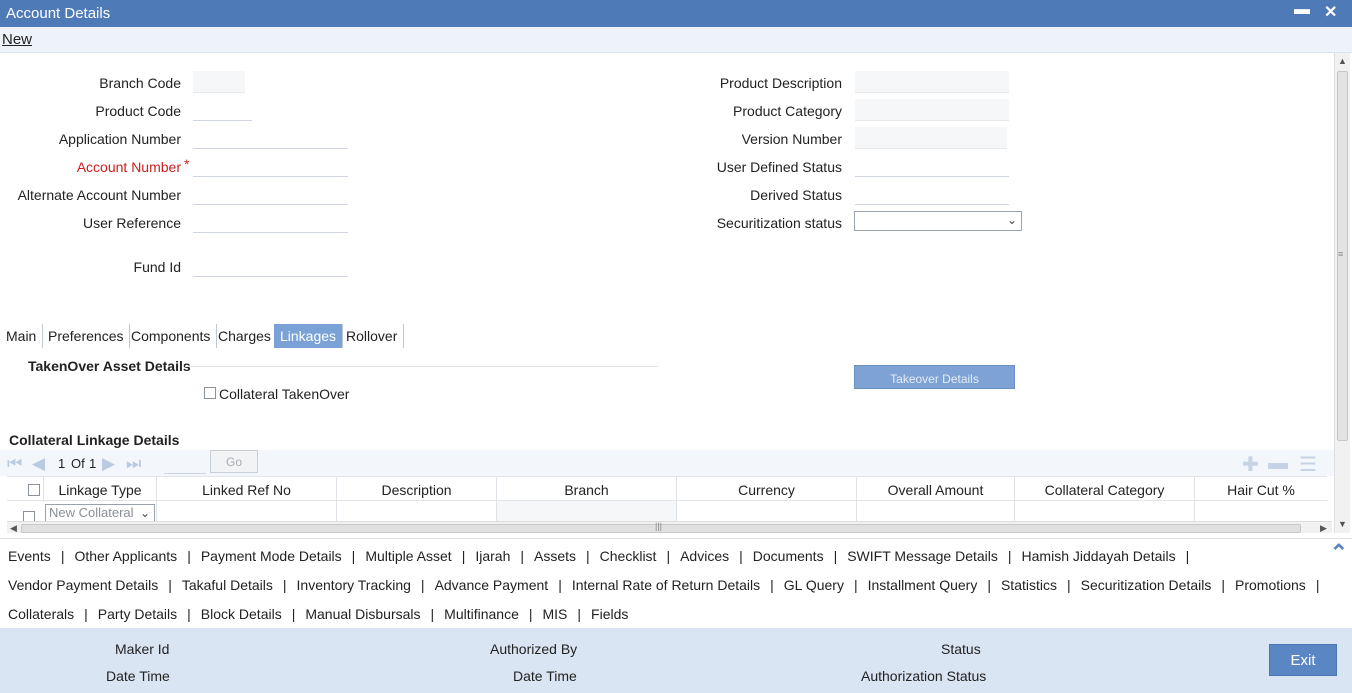 The height and width of the screenshot is (693, 1352). What do you see at coordinates (492, 556) in the screenshot?
I see `function-link: Ijarah` at bounding box center [492, 556].